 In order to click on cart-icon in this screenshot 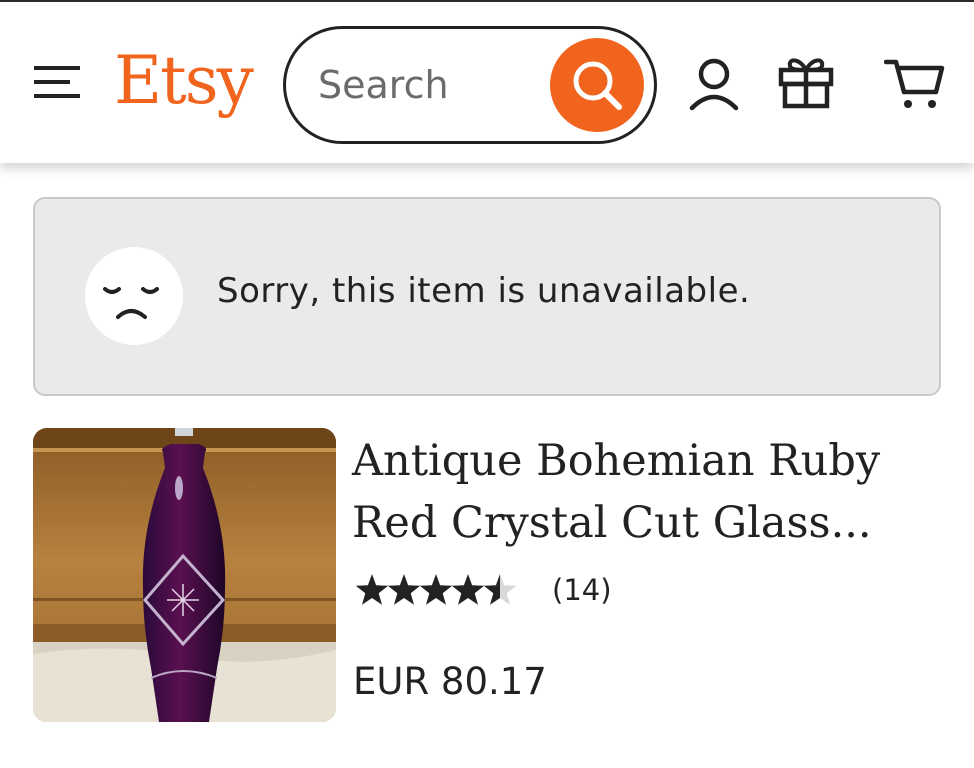, I will do `click(914, 84)`.